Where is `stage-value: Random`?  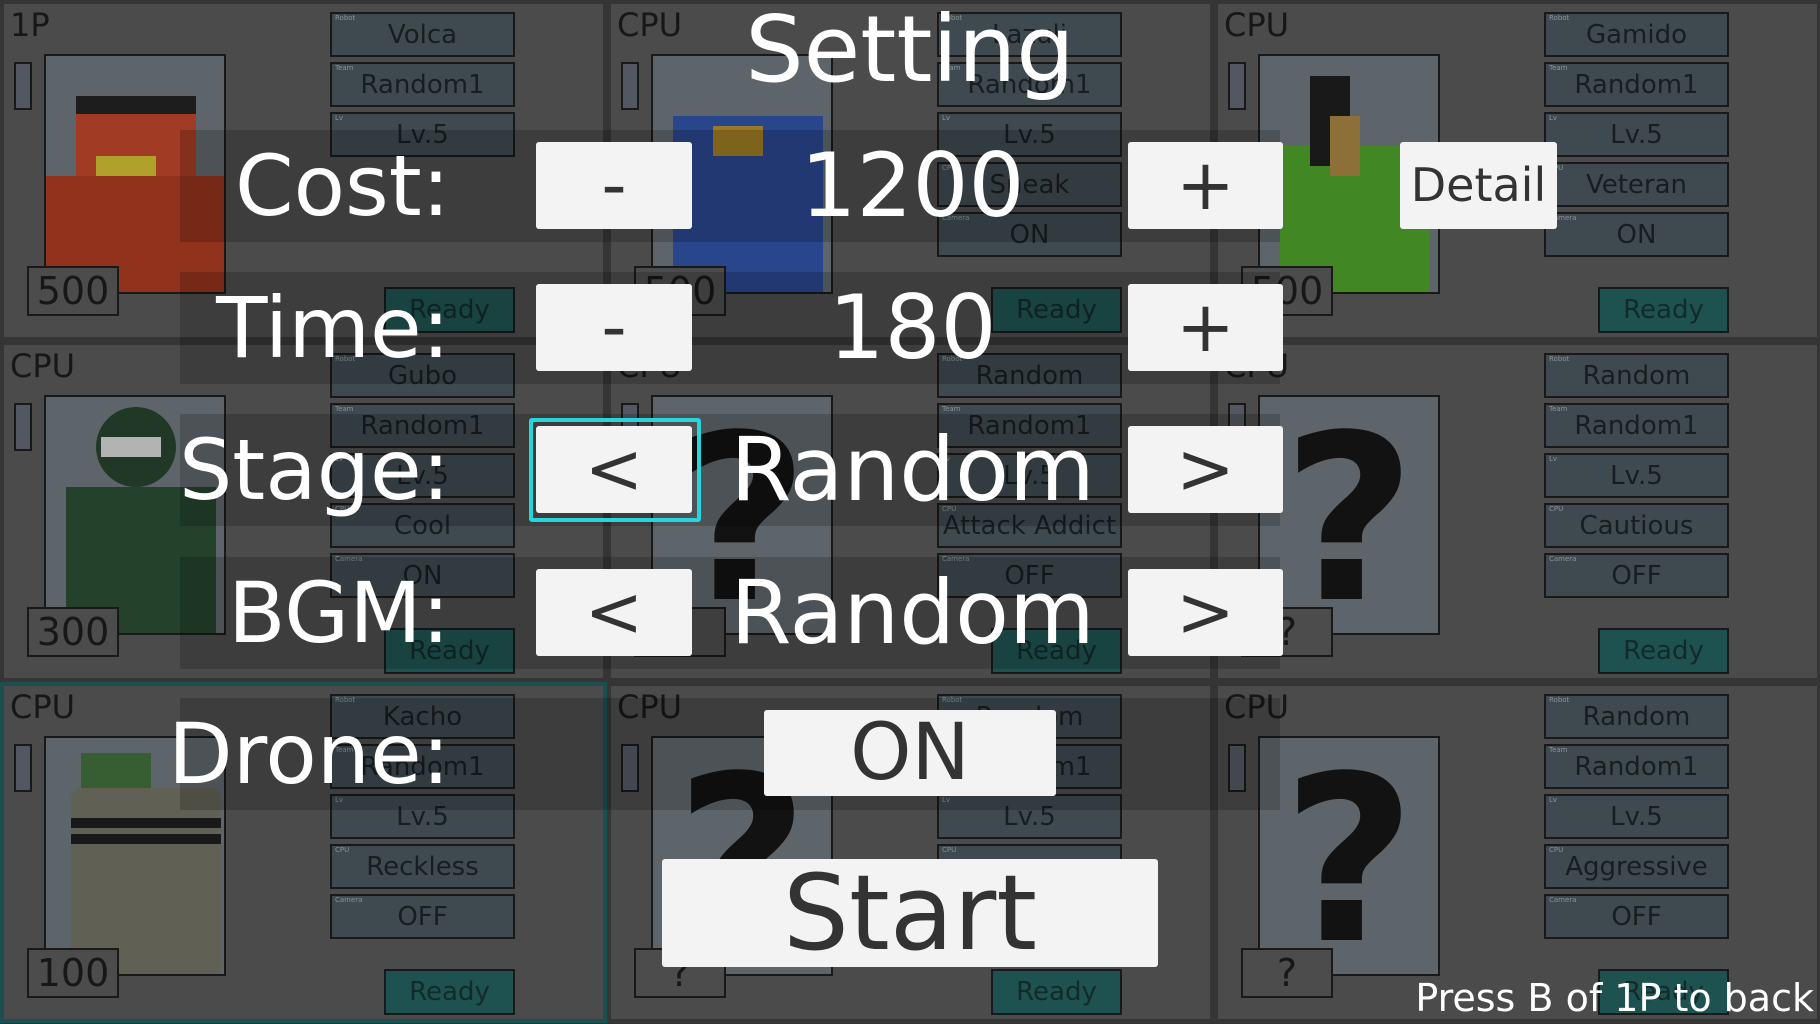
stage-value: Random is located at coordinates (912, 469).